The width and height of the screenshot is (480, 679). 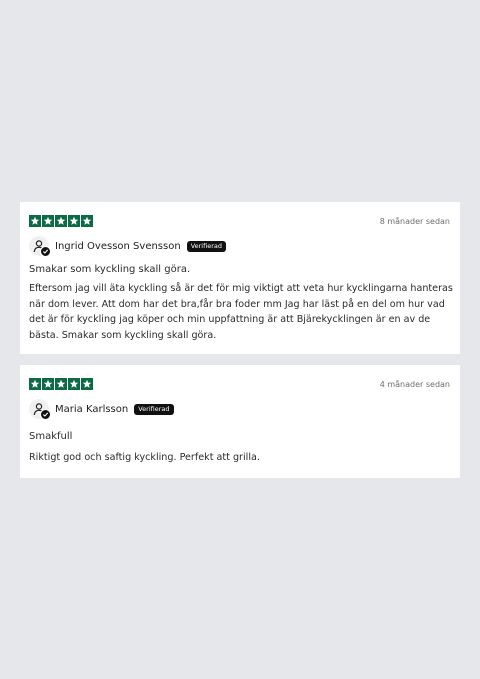 What do you see at coordinates (110, 269) in the screenshot?
I see `review-title: Smakar som kyckling skall göra.` at bounding box center [110, 269].